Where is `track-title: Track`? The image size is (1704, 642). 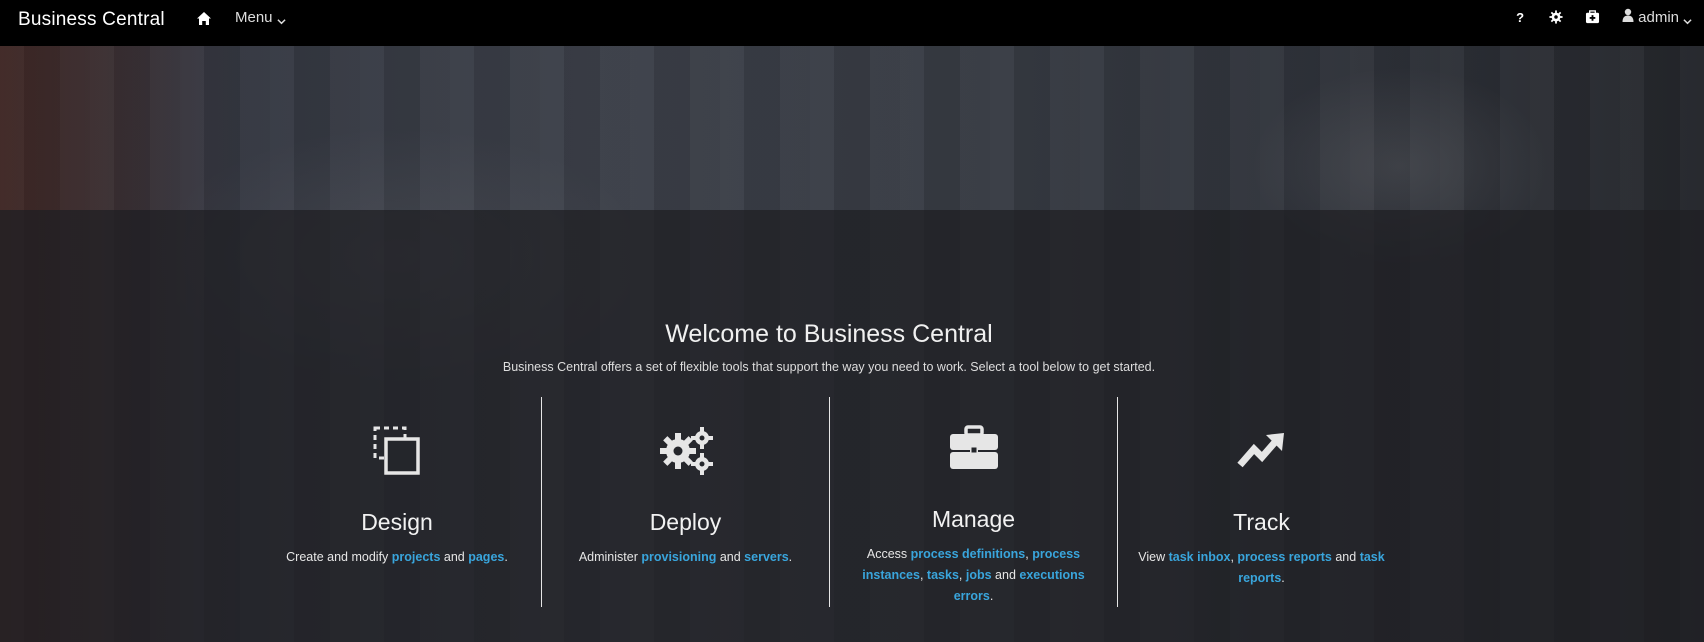 track-title: Track is located at coordinates (1261, 522).